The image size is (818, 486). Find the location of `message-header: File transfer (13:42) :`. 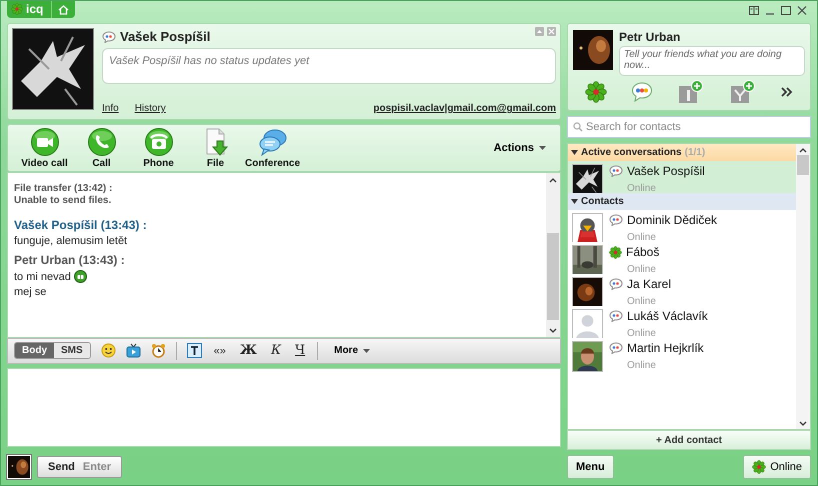

message-header: File transfer (13:42) : is located at coordinates (64, 188).